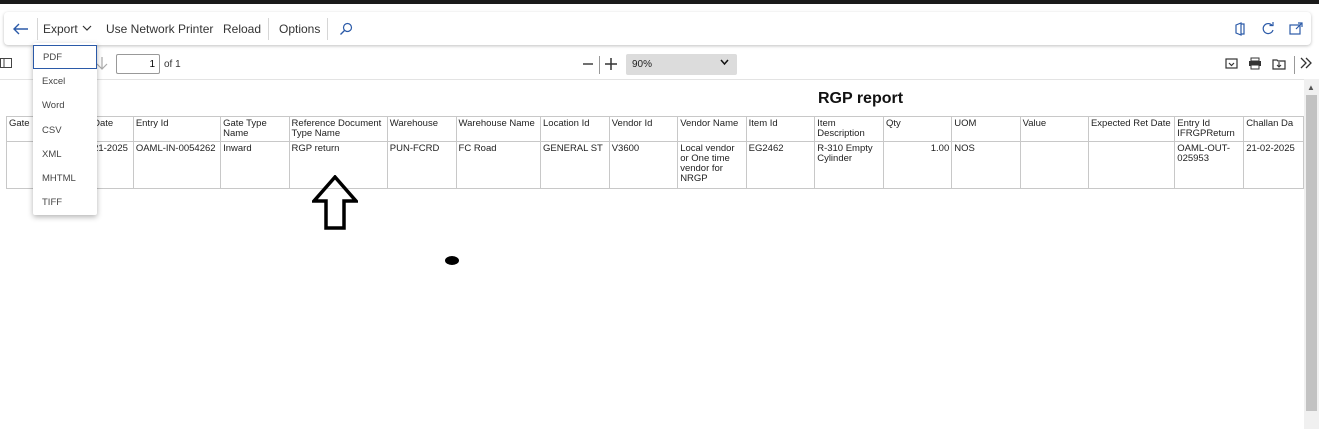  I want to click on search-icon, so click(346, 28).